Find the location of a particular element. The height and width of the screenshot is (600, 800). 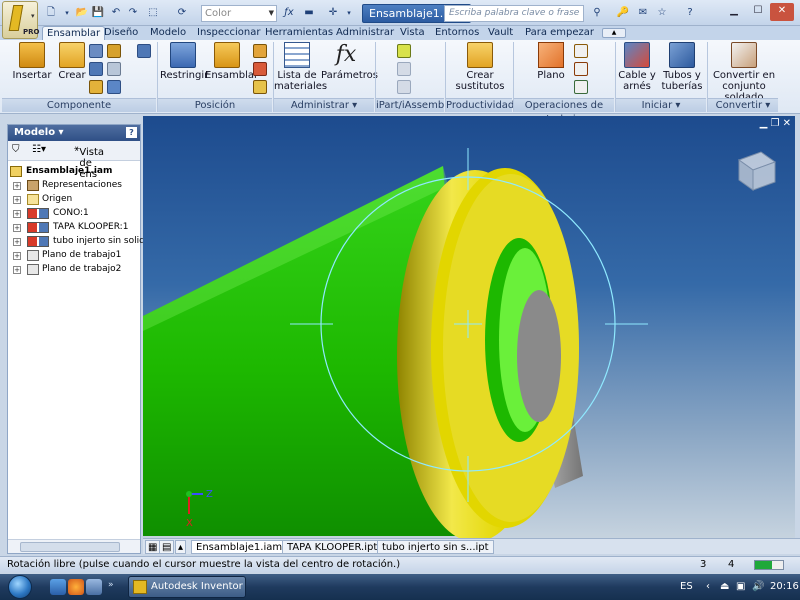

place-from-cc-icon is located at coordinates (144, 51).